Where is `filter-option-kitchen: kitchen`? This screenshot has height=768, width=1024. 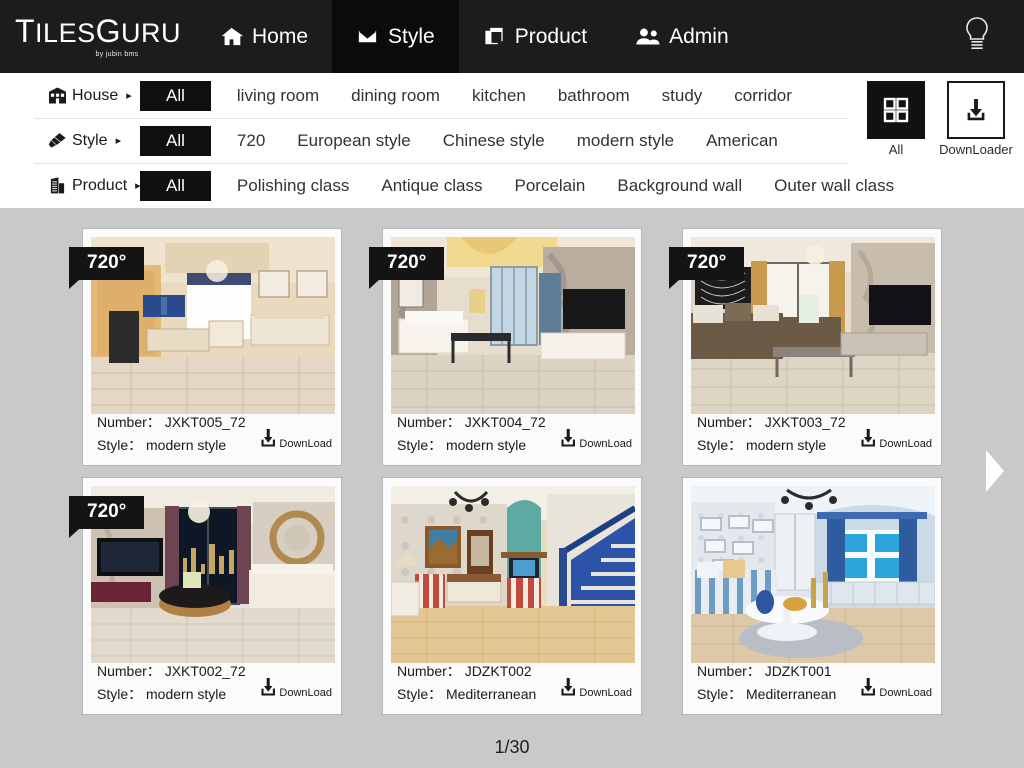 filter-option-kitchen: kitchen is located at coordinates (499, 96).